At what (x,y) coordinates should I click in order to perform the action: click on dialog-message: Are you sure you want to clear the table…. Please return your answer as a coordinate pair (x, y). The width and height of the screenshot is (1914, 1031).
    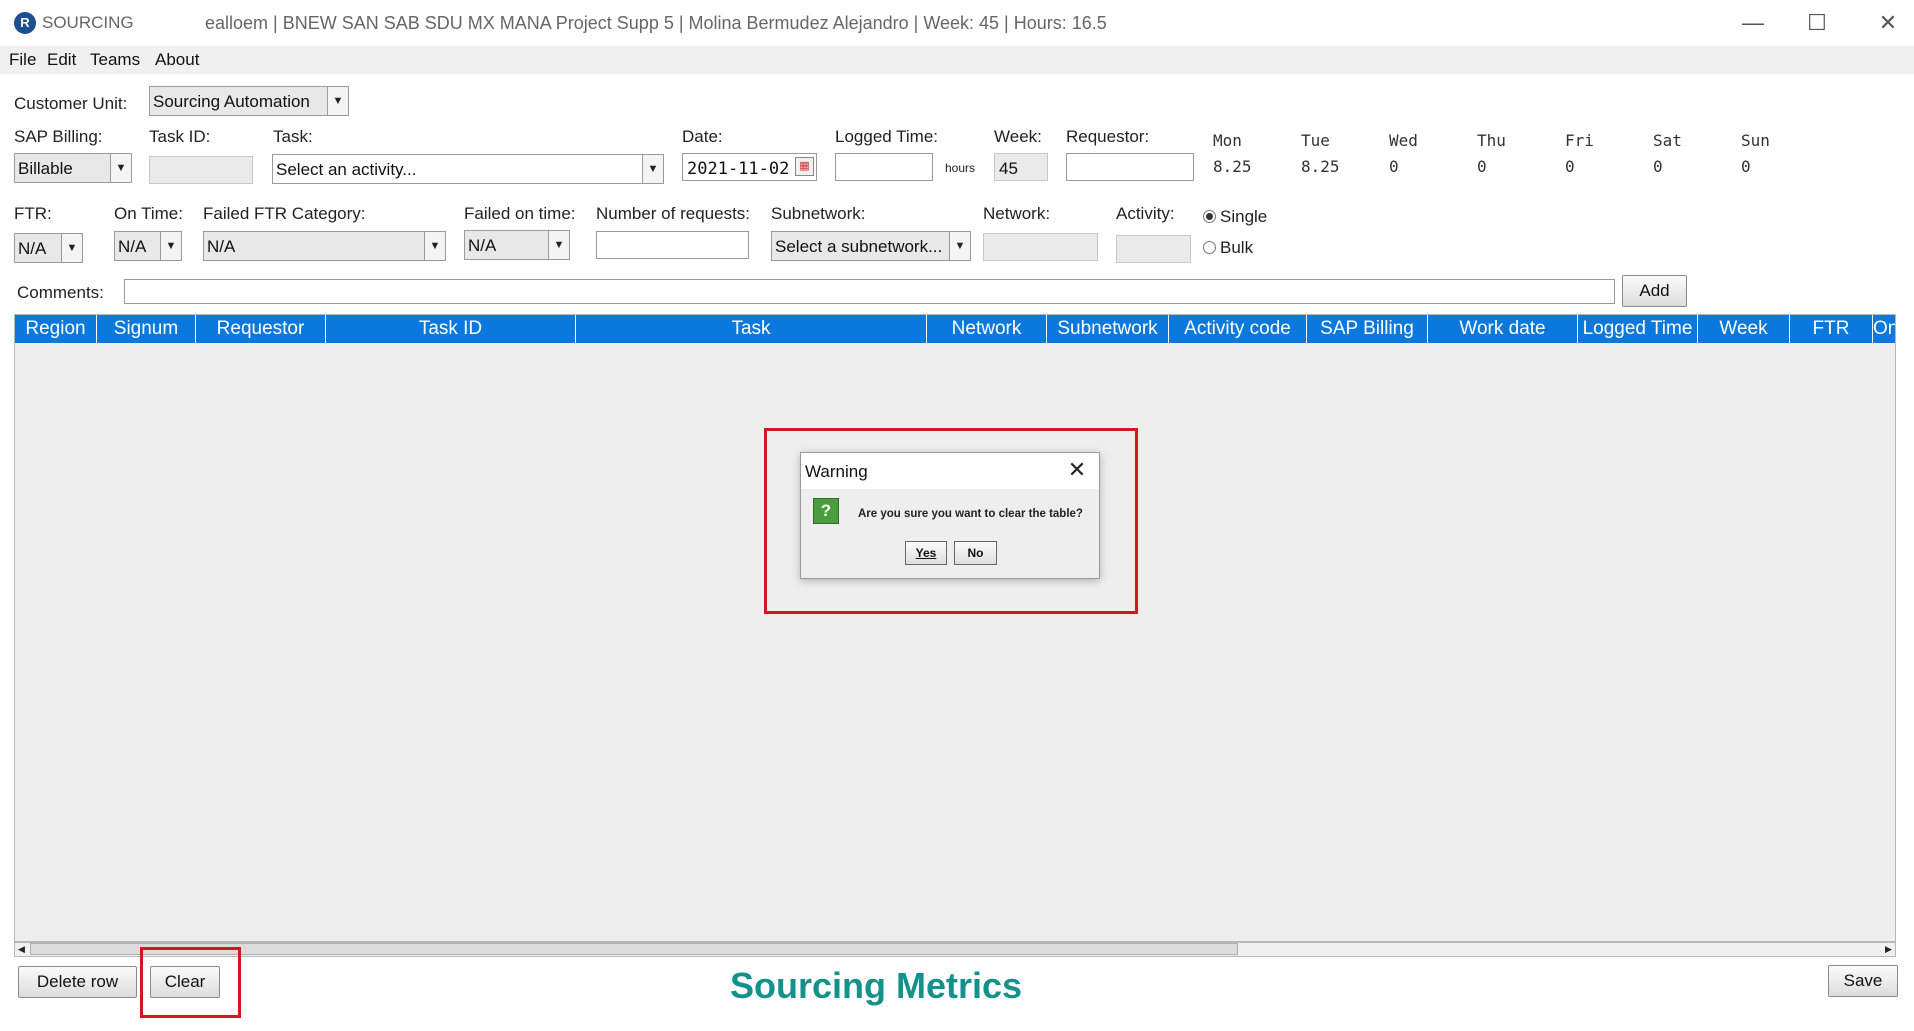
    Looking at the image, I should click on (970, 514).